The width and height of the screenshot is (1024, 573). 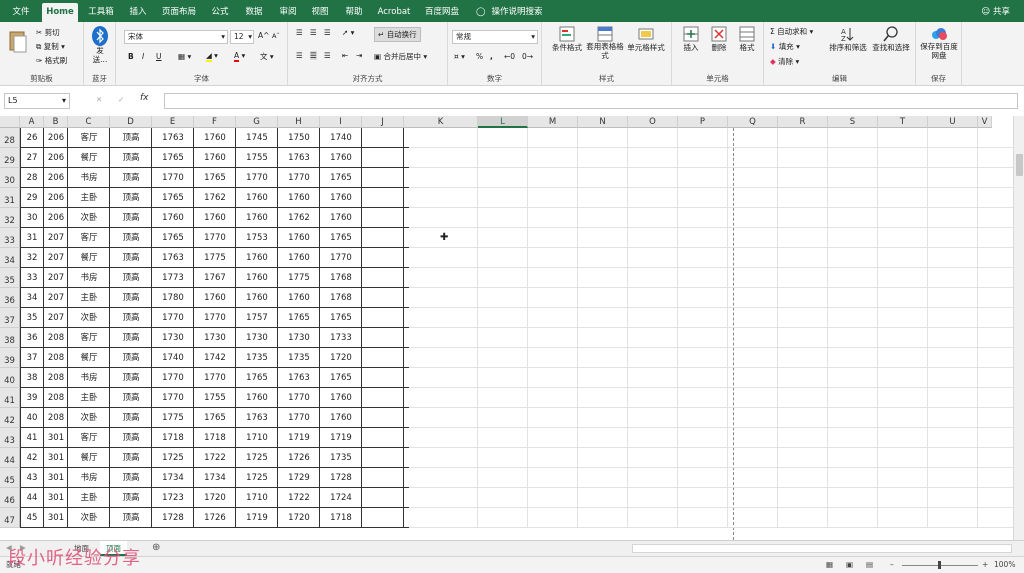 I want to click on cell-i29: 1760, so click(x=341, y=158).